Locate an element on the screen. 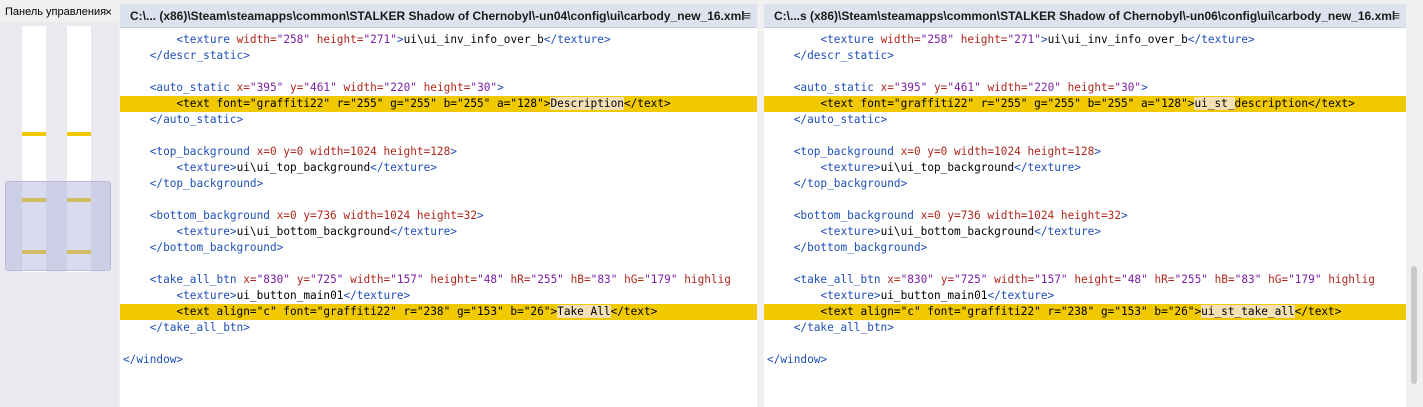 This screenshot has width=1423, height=407. scrollbar-thumb is located at coordinates (1414, 325).